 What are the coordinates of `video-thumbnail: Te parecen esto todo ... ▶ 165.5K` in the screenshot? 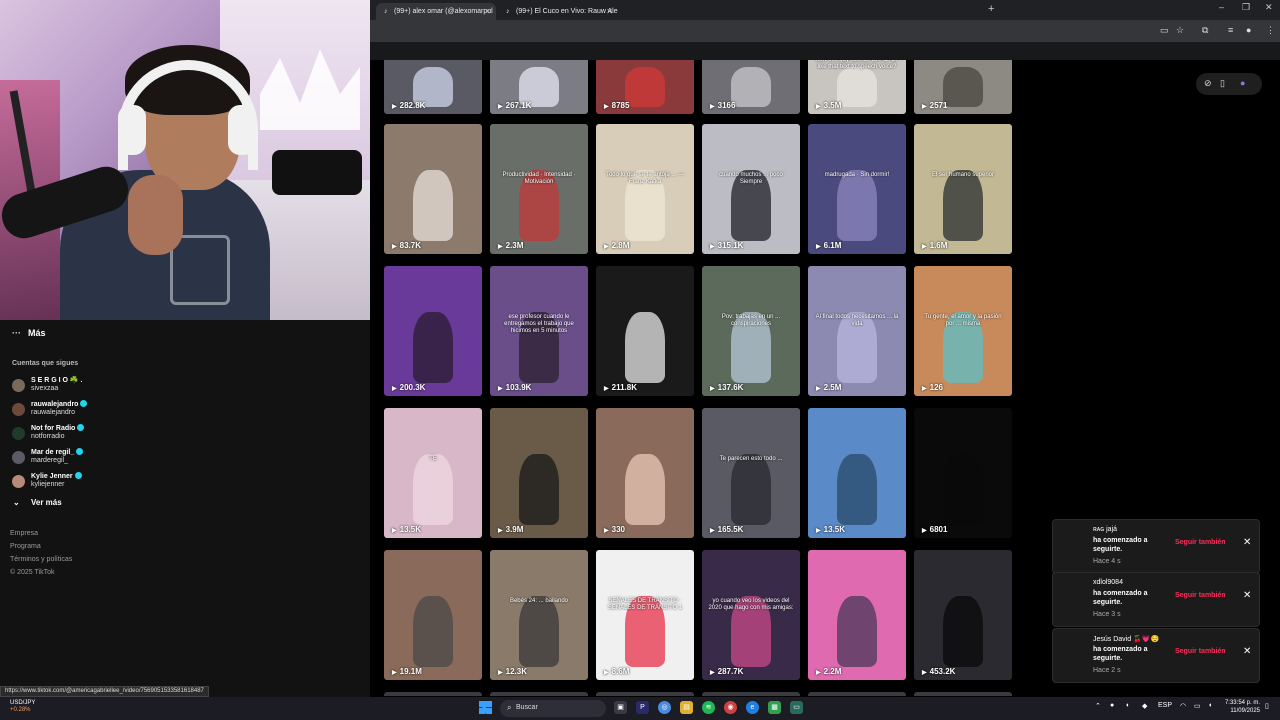 It's located at (751, 473).